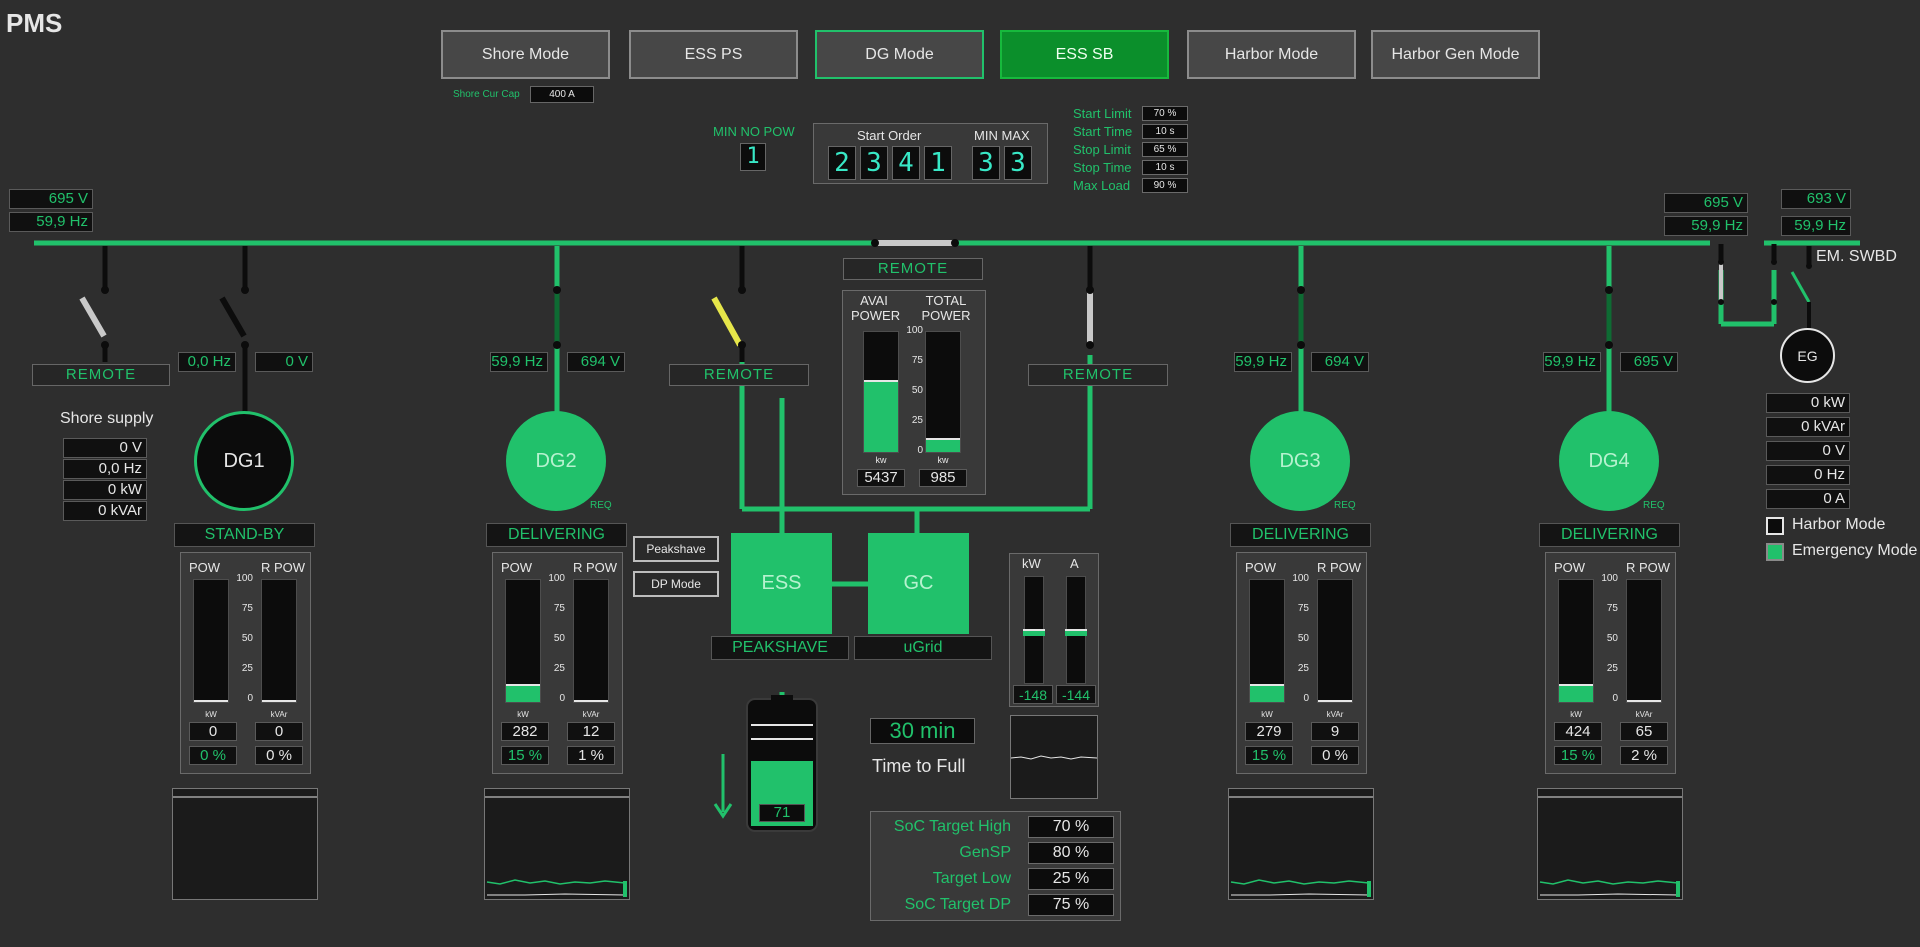  I want to click on ess-block-label: ESS, so click(781, 583).